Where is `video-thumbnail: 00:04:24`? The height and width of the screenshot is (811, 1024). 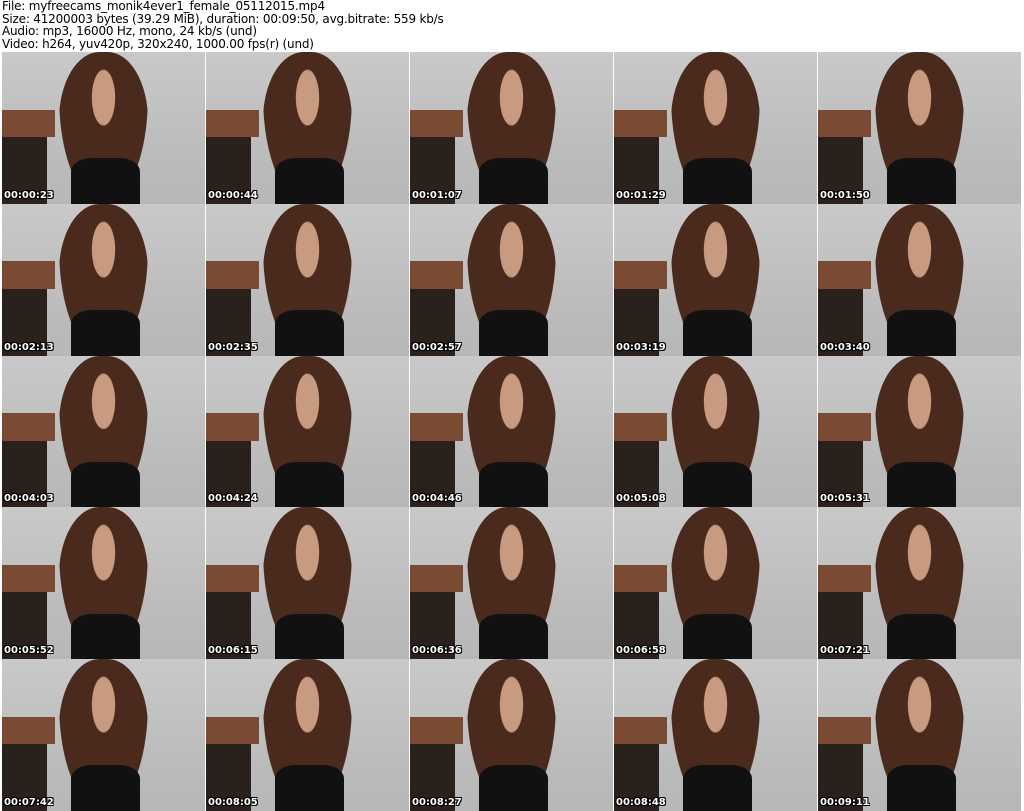
video-thumbnail: 00:04:24 is located at coordinates (307, 431).